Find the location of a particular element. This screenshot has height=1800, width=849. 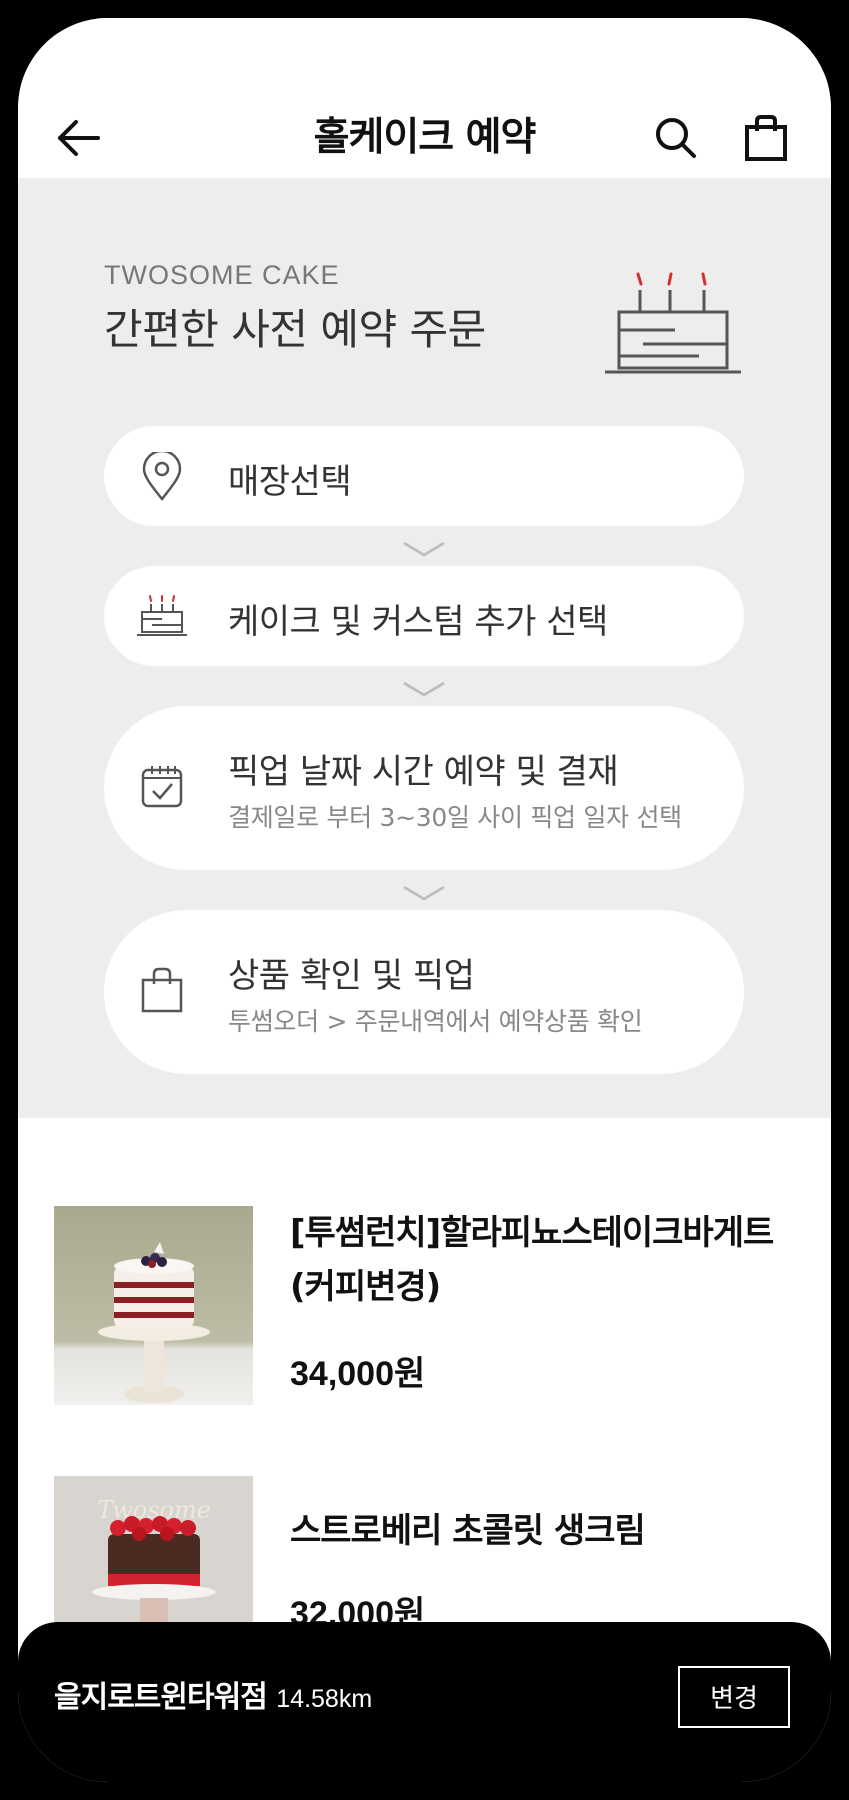

step-label: 상품 확인 및 픽업 is located at coordinates (351, 976).